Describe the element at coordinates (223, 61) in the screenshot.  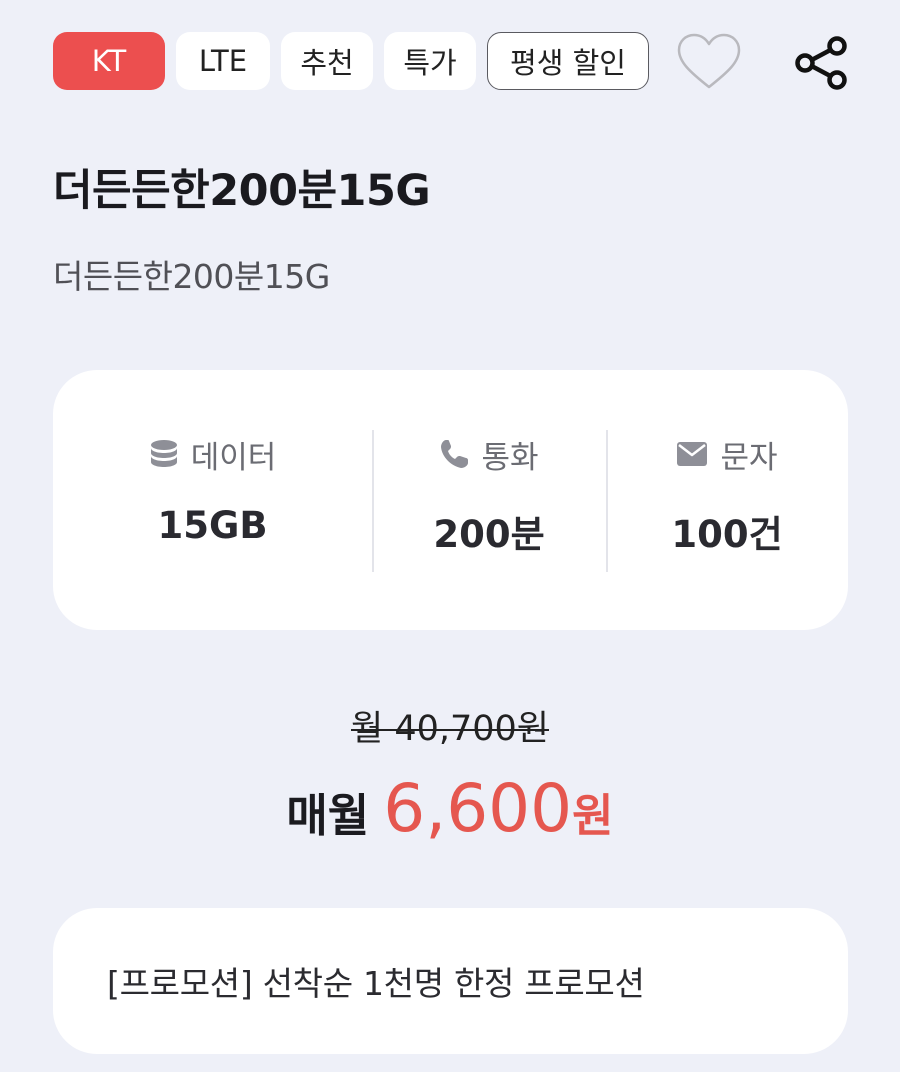
I see `network-badge: LTE` at that location.